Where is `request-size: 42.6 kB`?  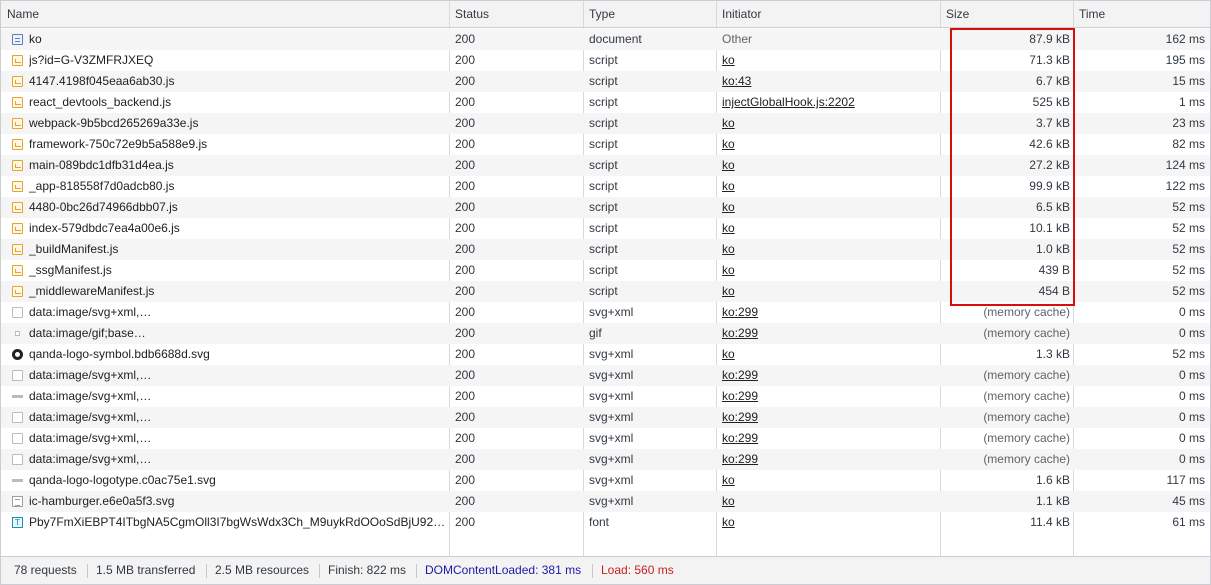
request-size: 42.6 kB is located at coordinates (1049, 144).